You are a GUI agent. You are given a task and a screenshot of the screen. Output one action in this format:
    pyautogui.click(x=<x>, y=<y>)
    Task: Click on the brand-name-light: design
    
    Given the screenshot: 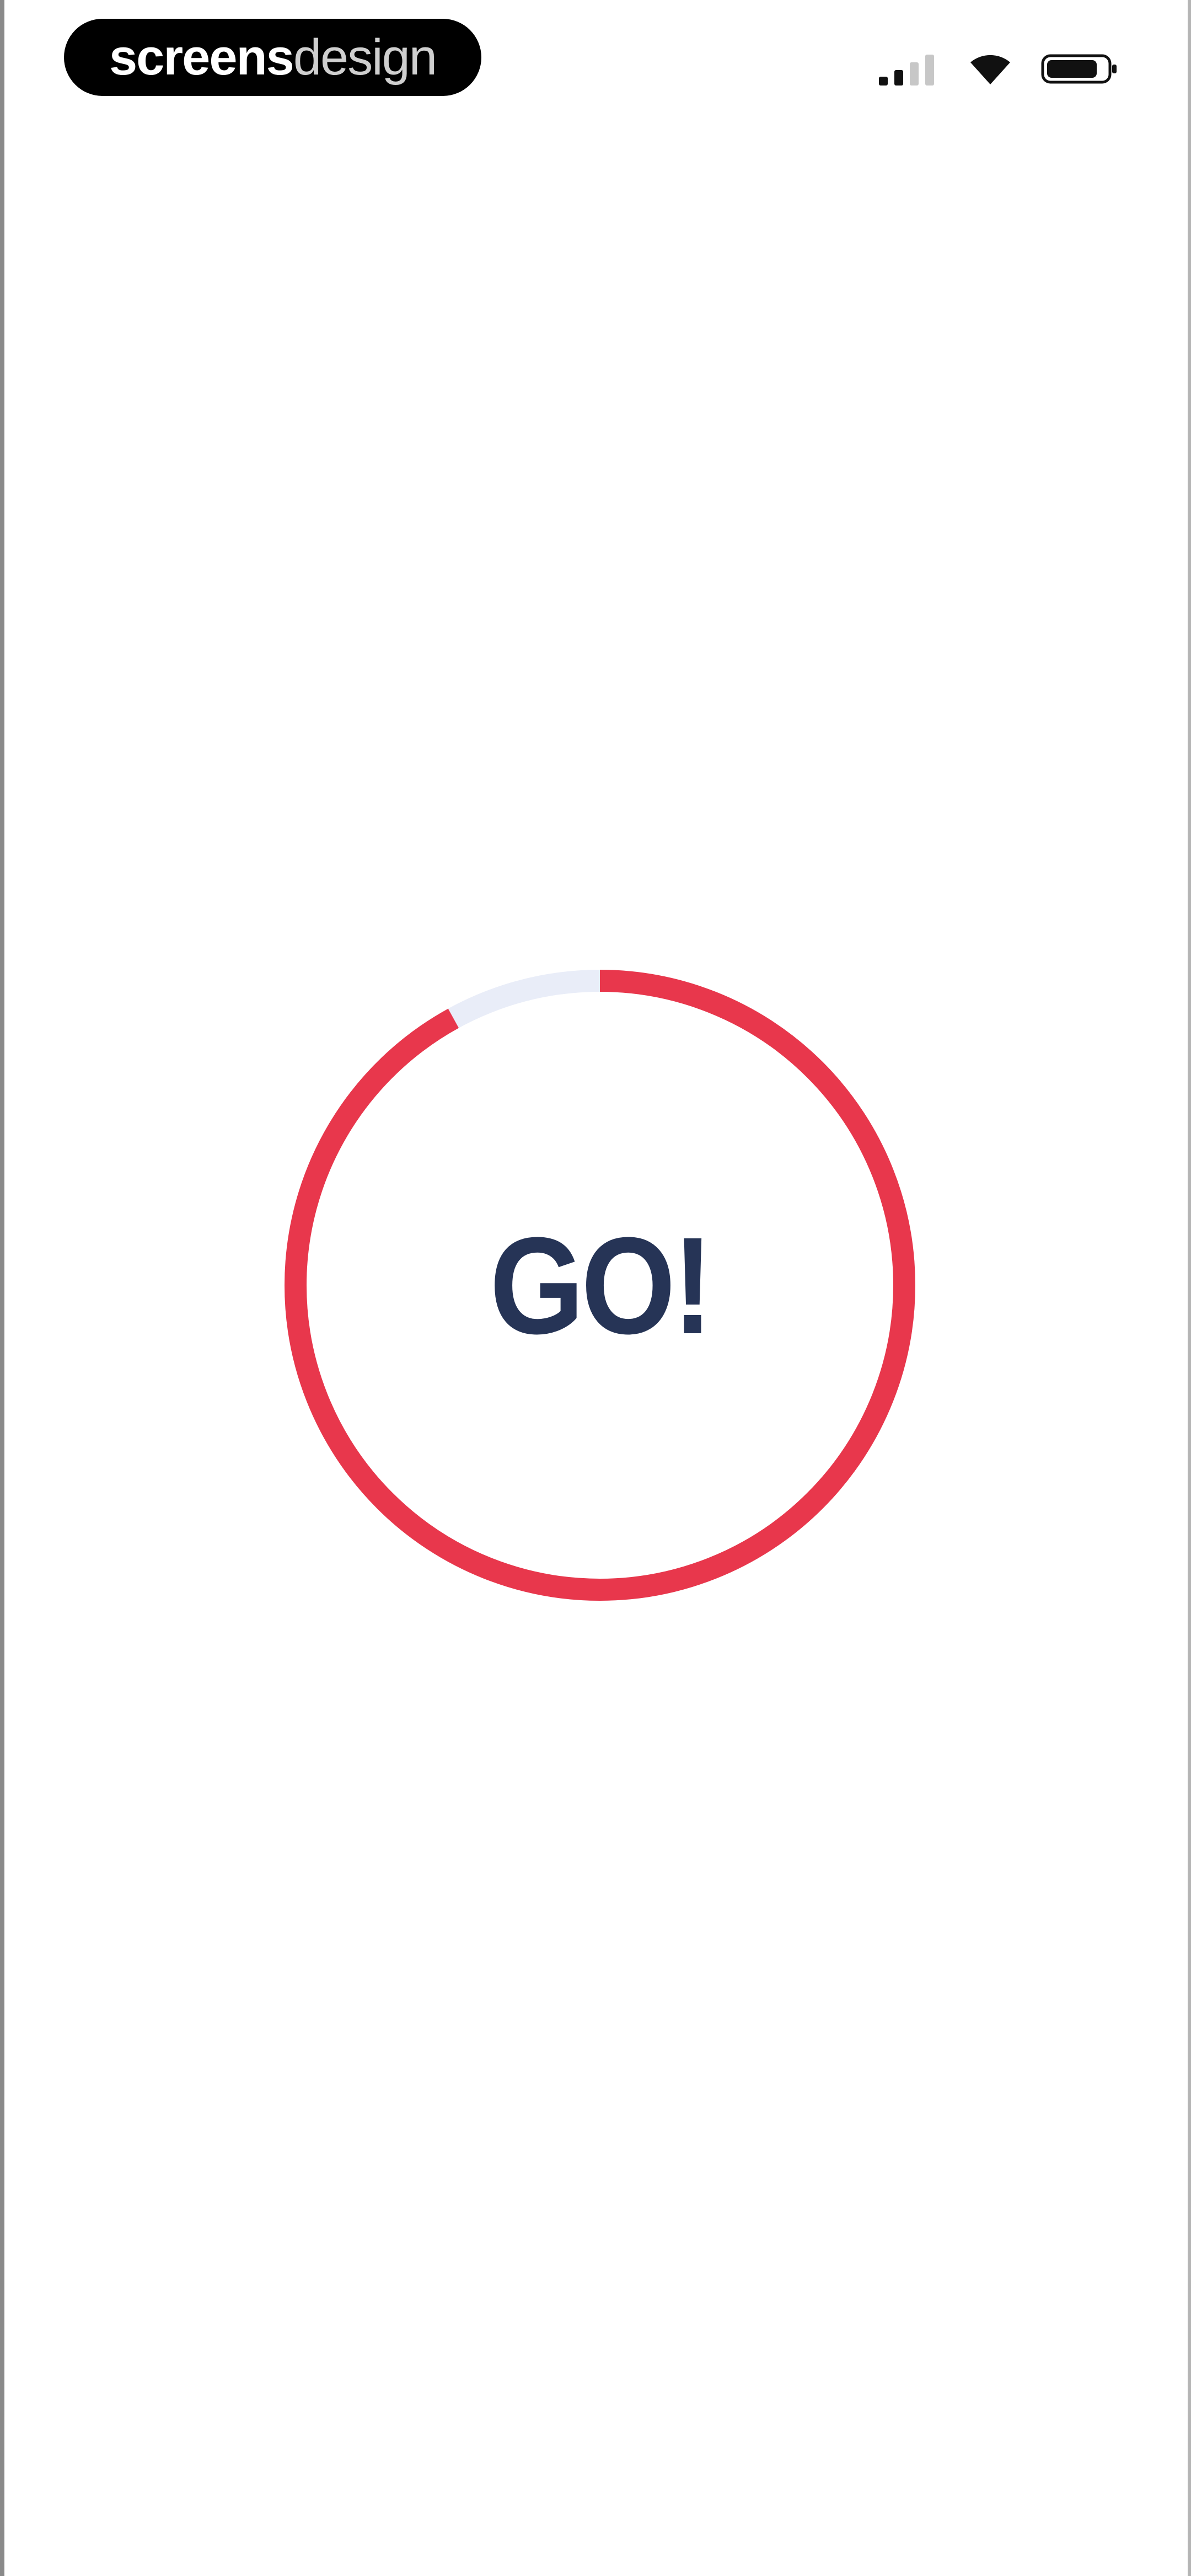 What is the action you would take?
    pyautogui.click(x=365, y=57)
    